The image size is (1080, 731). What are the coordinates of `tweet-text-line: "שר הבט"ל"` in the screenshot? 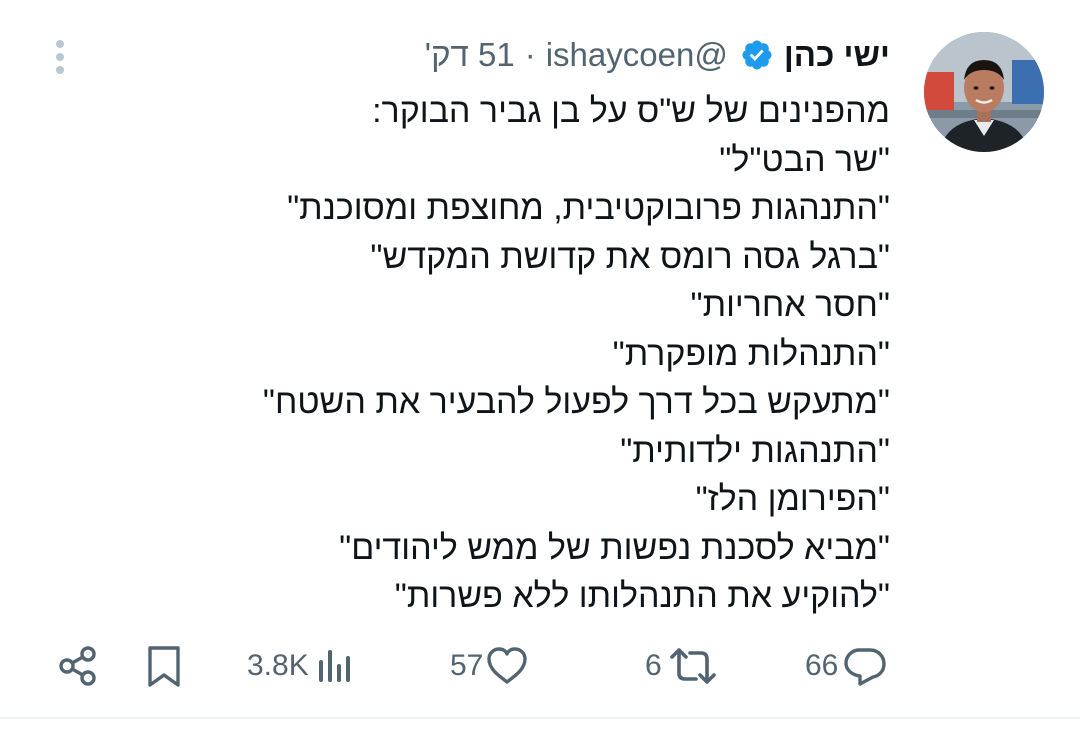 It's located at (804, 159).